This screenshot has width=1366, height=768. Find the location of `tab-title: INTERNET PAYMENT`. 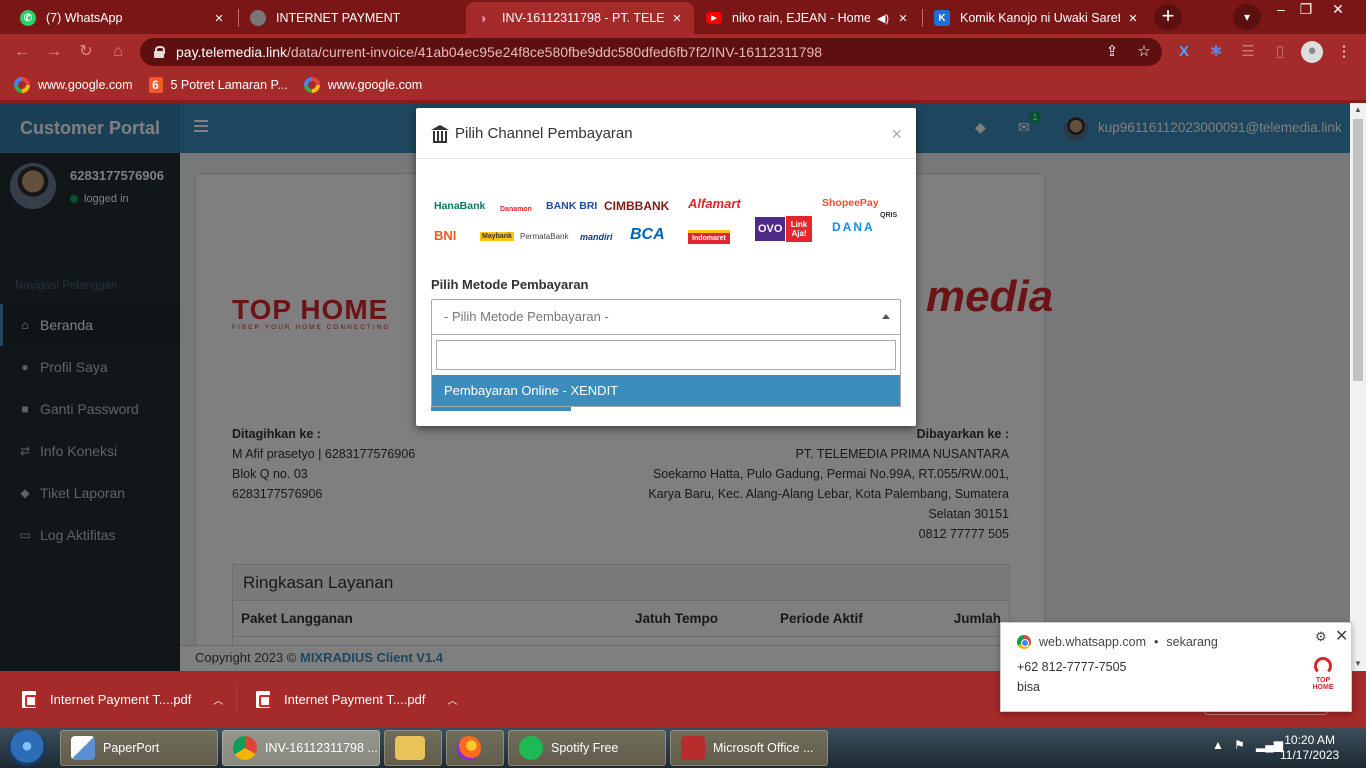

tab-title: INTERNET PAYMENT is located at coordinates (338, 18).